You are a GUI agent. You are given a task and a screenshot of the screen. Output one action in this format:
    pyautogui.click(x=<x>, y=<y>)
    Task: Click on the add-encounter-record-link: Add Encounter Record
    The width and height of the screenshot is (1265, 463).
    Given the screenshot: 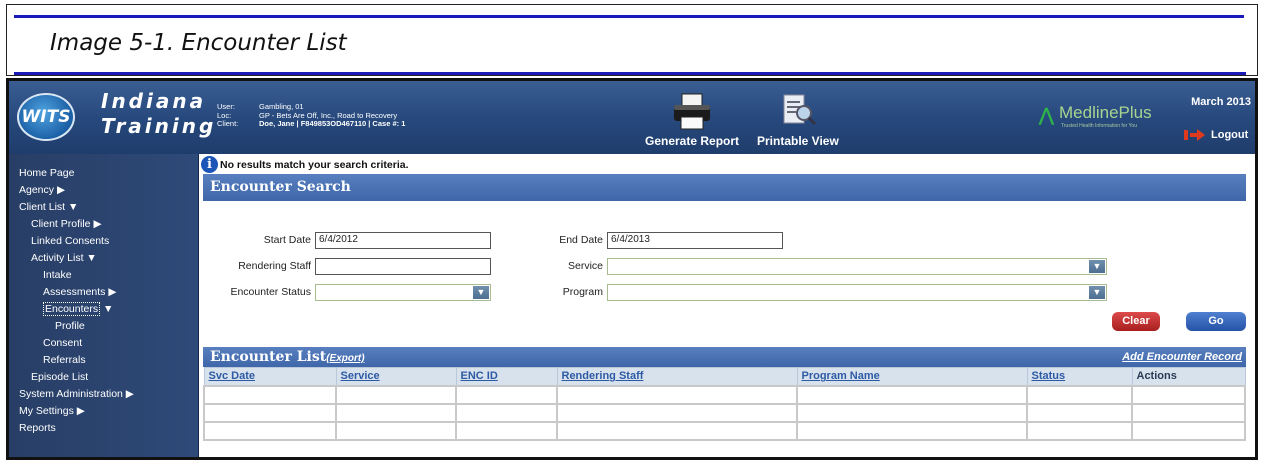 What is the action you would take?
    pyautogui.click(x=1182, y=357)
    